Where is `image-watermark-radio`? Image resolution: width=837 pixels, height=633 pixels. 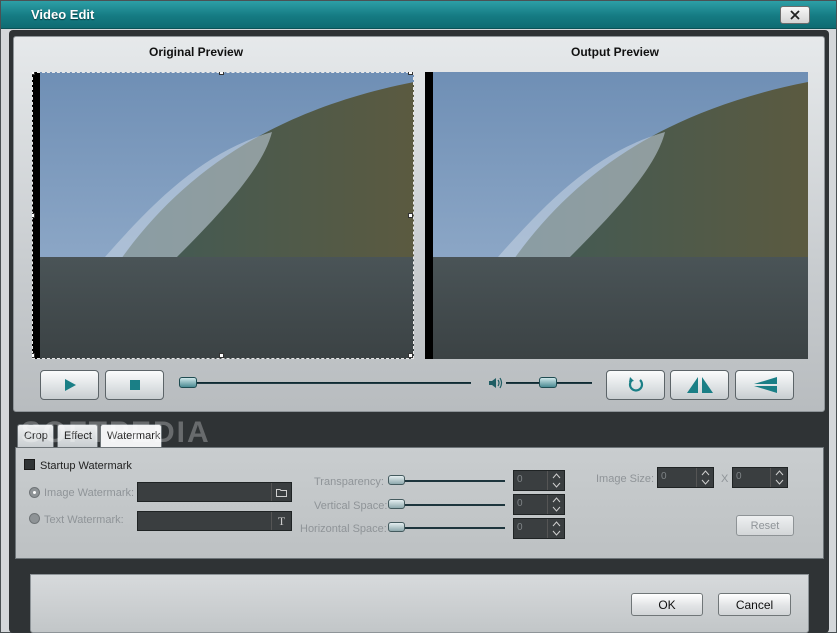
image-watermark-radio is located at coordinates (34, 492).